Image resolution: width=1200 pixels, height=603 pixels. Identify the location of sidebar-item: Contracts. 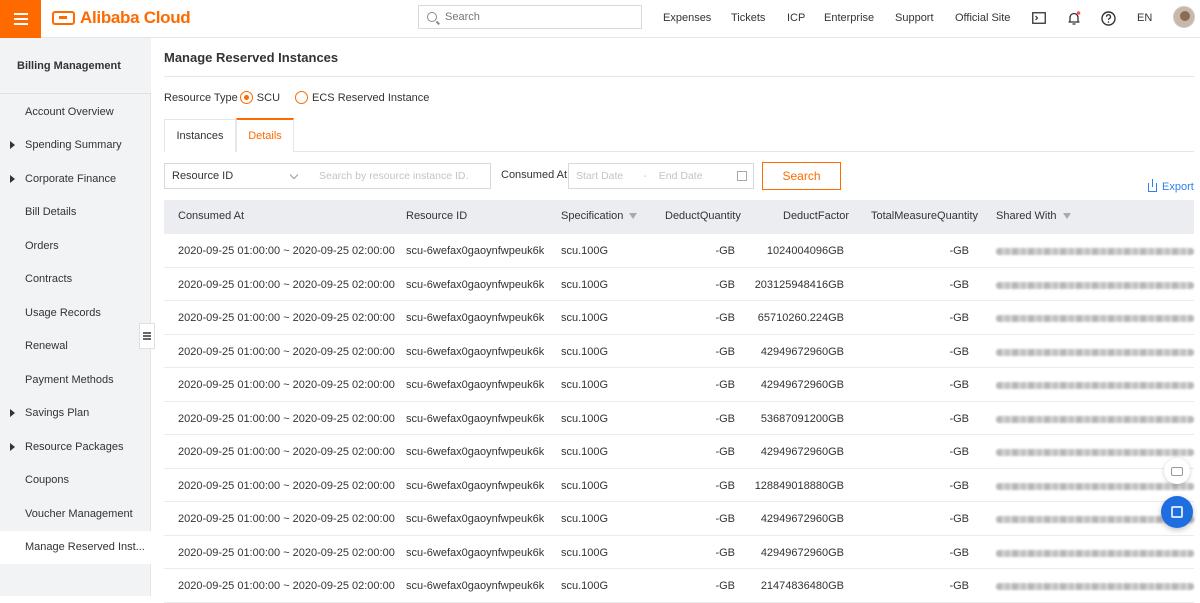
(75, 279).